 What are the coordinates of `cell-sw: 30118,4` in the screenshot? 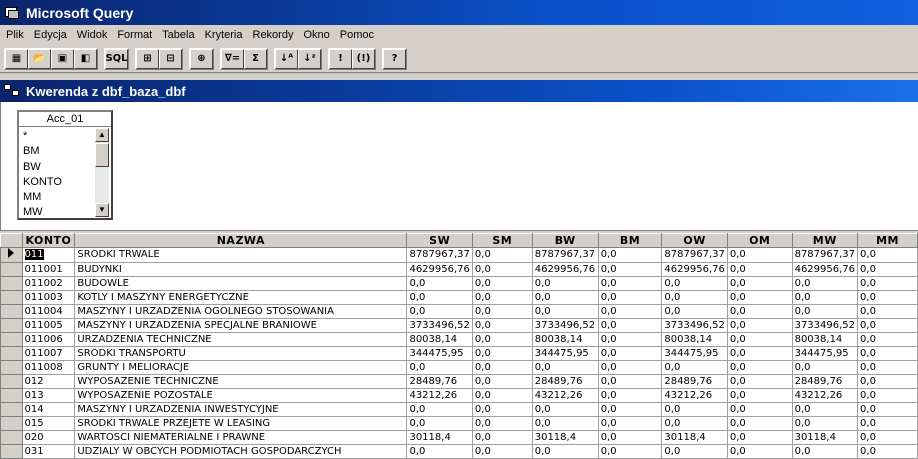 It's located at (439, 437).